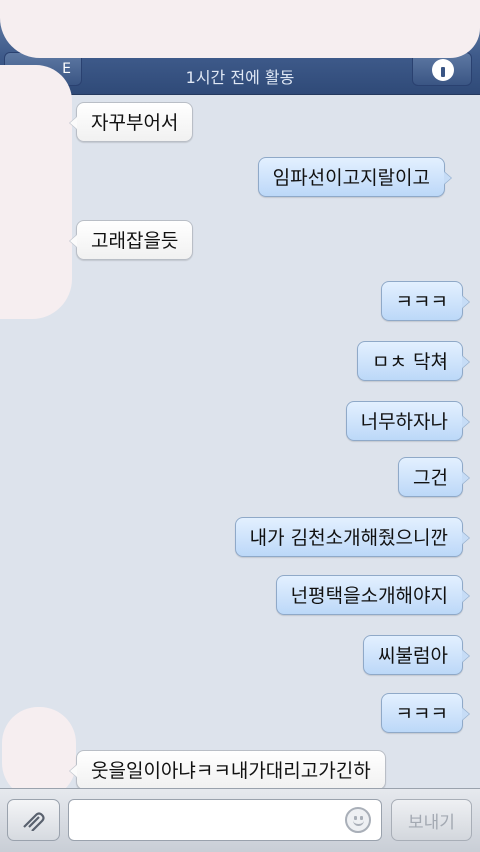 The image size is (480, 852). Describe the element at coordinates (227, 770) in the screenshot. I see `message-bubble-incoming: 웃을일이아냐ㅋㅋ내가대리고가긴하` at that location.